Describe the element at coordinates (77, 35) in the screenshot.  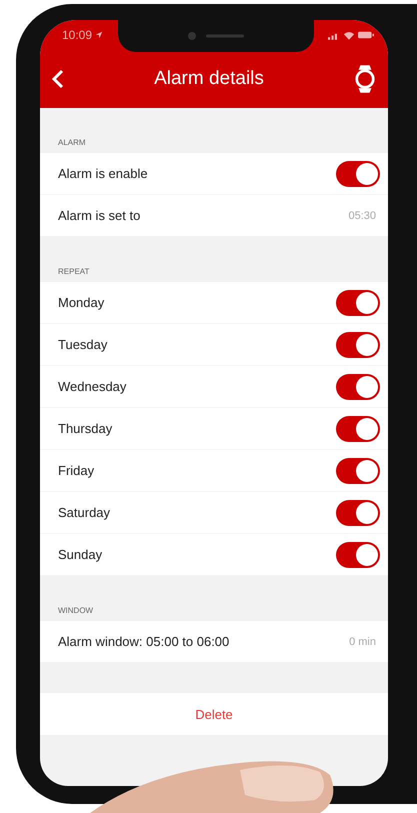
I see `status-time: 10:09` at that location.